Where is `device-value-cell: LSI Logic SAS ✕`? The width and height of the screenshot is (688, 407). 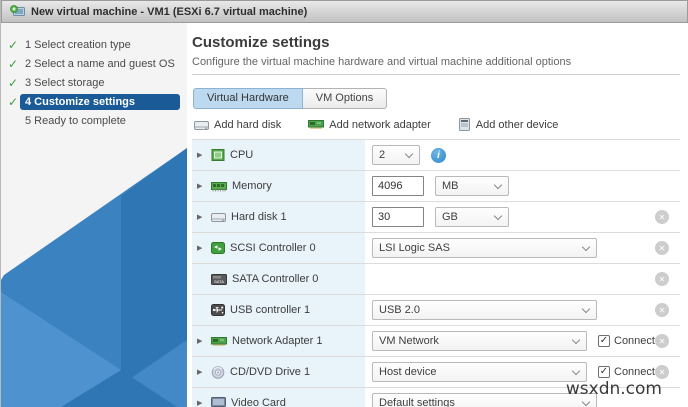 device-value-cell: LSI Logic SAS ✕ is located at coordinates (522, 248).